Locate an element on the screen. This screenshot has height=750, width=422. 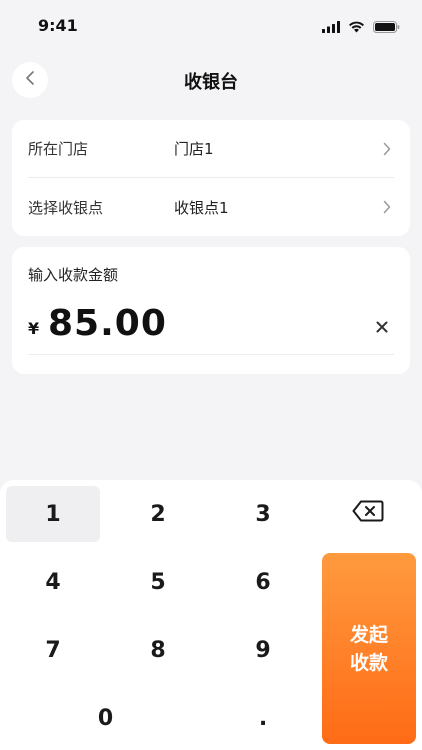
key-1: 1 is located at coordinates (53, 514).